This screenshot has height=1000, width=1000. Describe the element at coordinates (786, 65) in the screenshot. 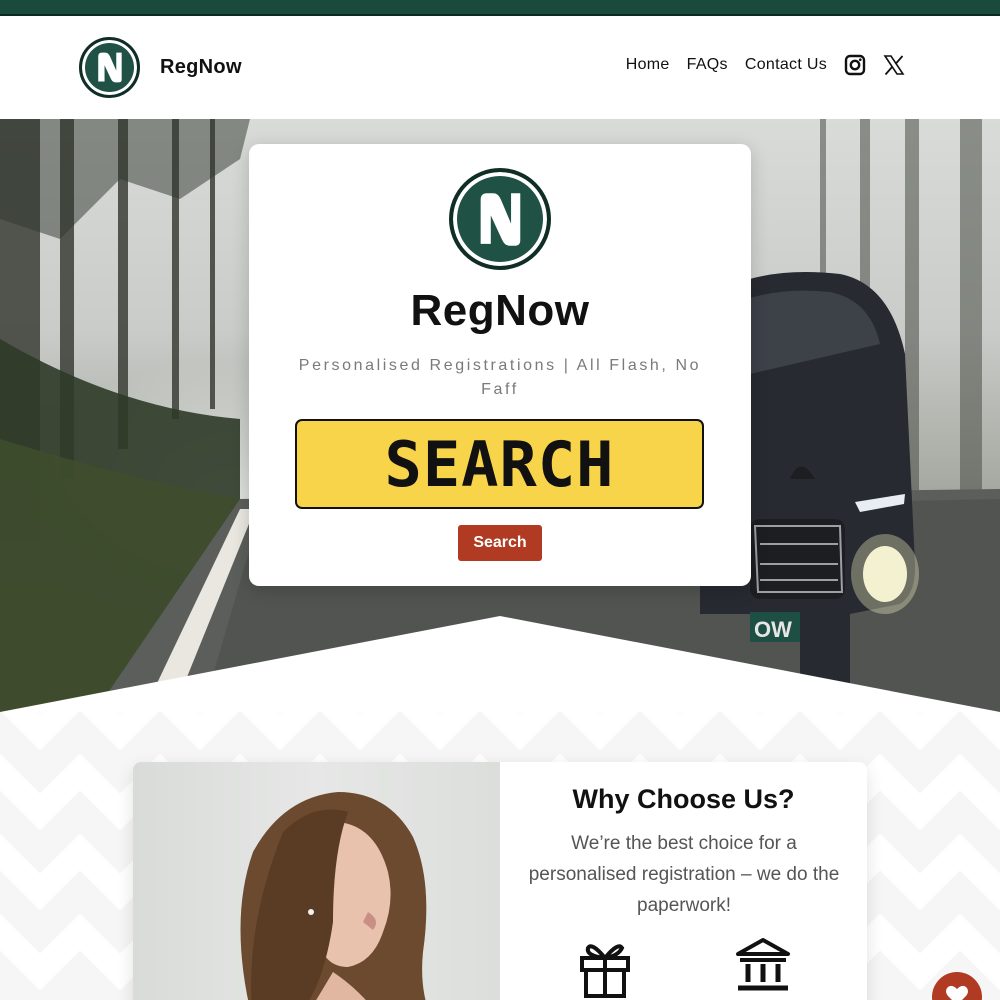

I see `nav-contact-us: Contact Us` at that location.